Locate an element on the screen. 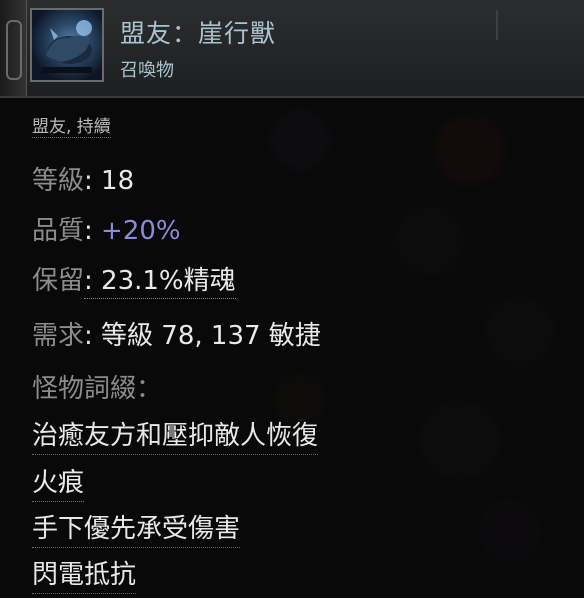 This screenshot has width=584, height=598. cliff-beast-companion-icon is located at coordinates (67, 45).